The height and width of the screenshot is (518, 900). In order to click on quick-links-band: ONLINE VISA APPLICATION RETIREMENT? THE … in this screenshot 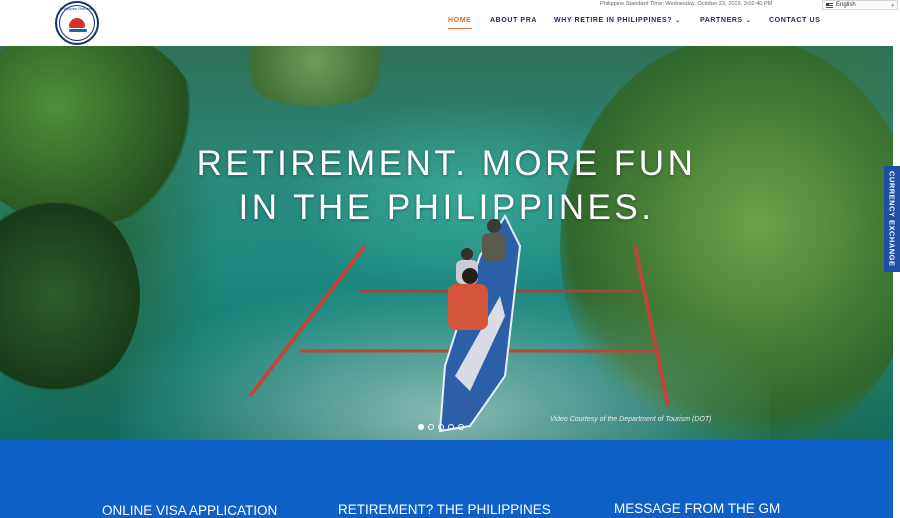, I will do `click(446, 479)`.